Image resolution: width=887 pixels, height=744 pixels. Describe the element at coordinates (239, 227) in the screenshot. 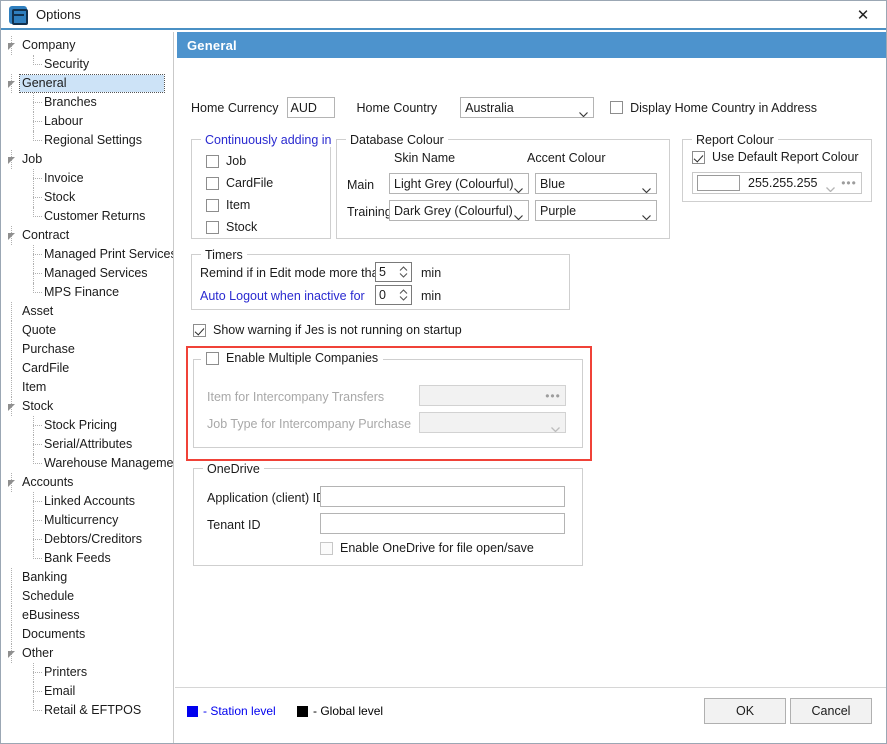

I see `continuously-adding-checkbox-stock: Stock` at that location.